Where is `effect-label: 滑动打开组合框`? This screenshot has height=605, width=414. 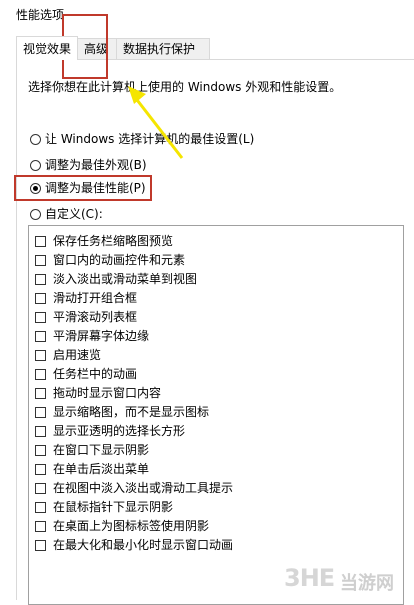
effect-label: 滑动打开组合框 is located at coordinates (95, 298).